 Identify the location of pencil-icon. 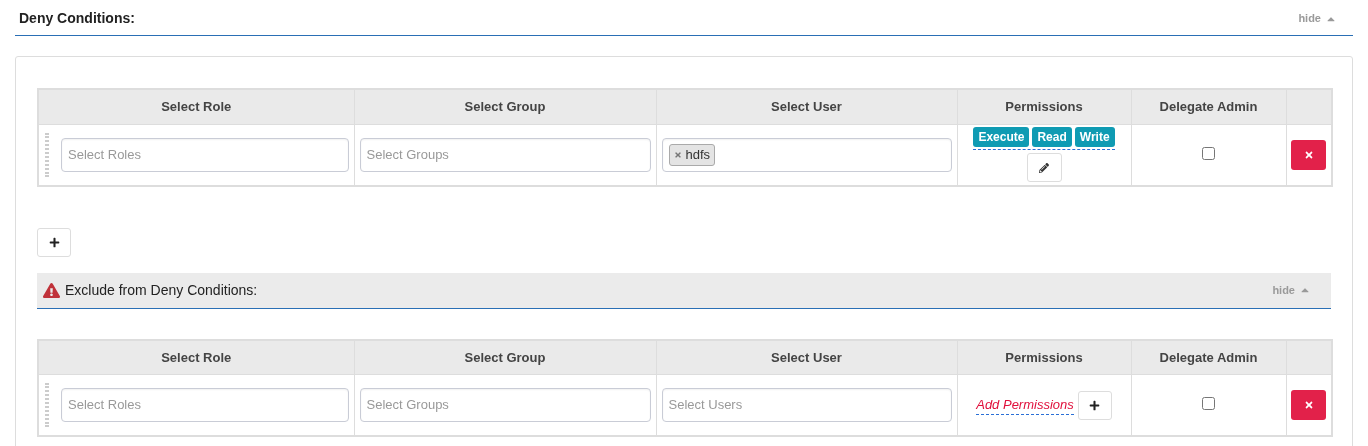
(1044, 167).